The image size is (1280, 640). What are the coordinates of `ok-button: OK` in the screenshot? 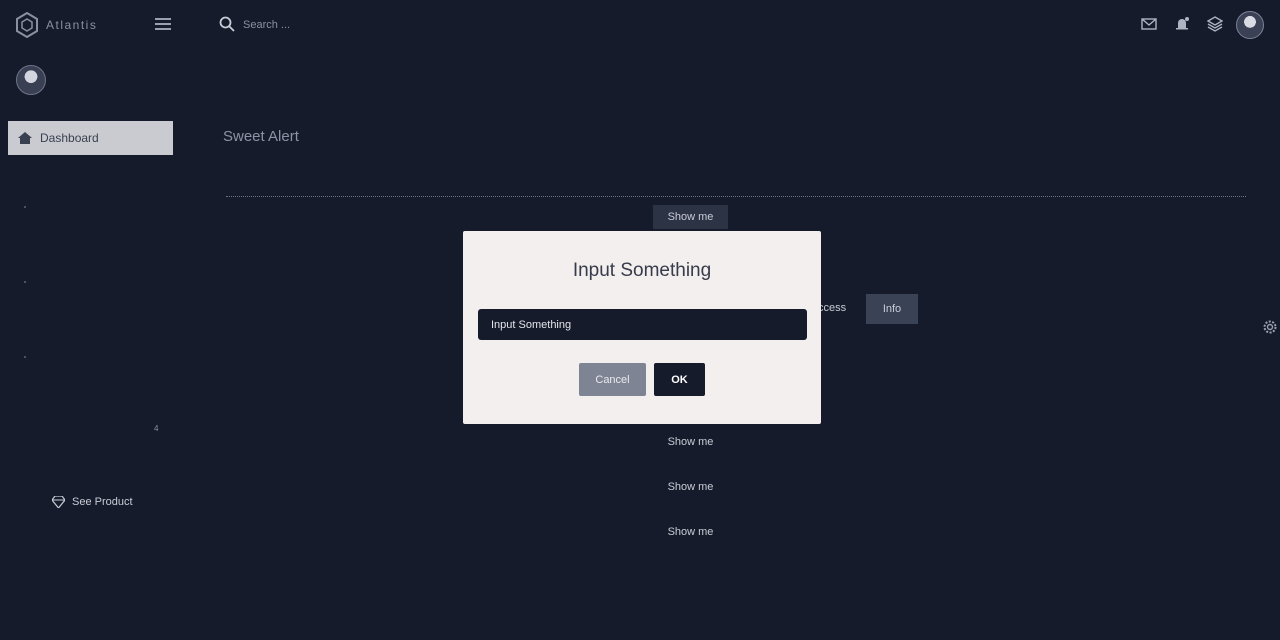 It's located at (679, 379).